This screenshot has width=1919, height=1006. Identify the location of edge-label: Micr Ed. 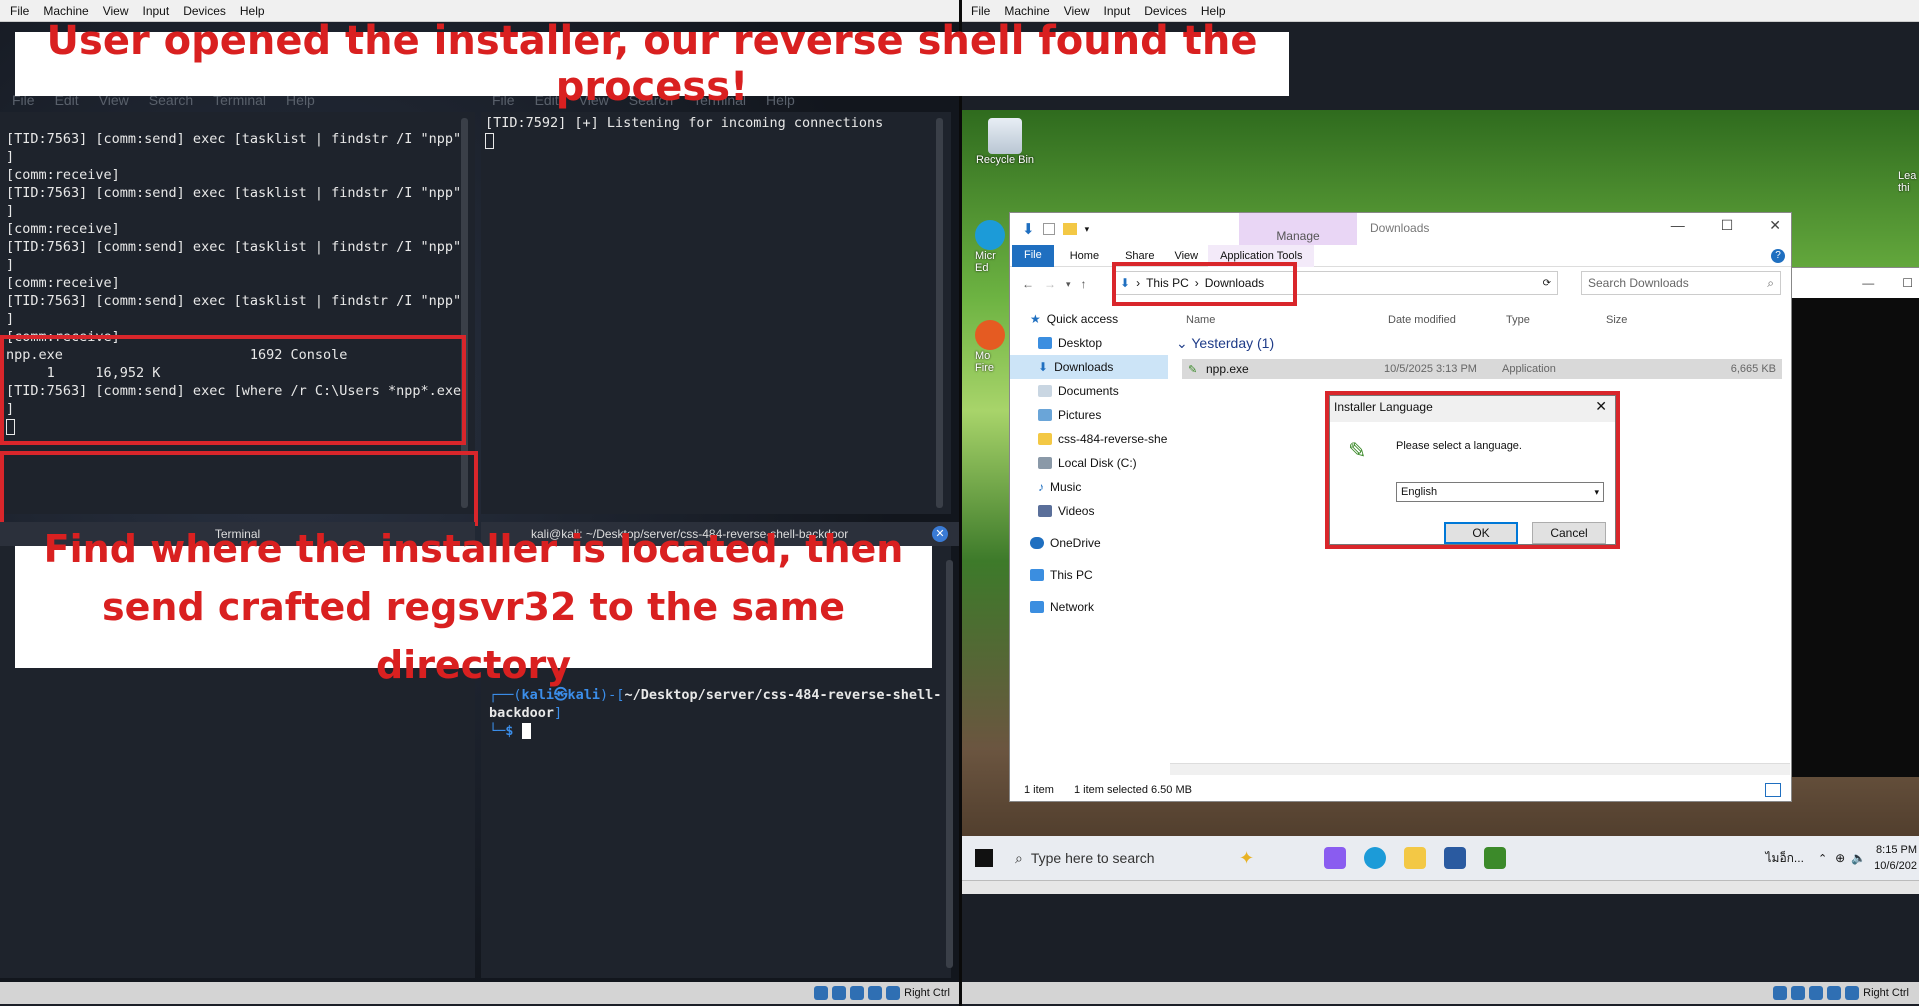
(985, 262).